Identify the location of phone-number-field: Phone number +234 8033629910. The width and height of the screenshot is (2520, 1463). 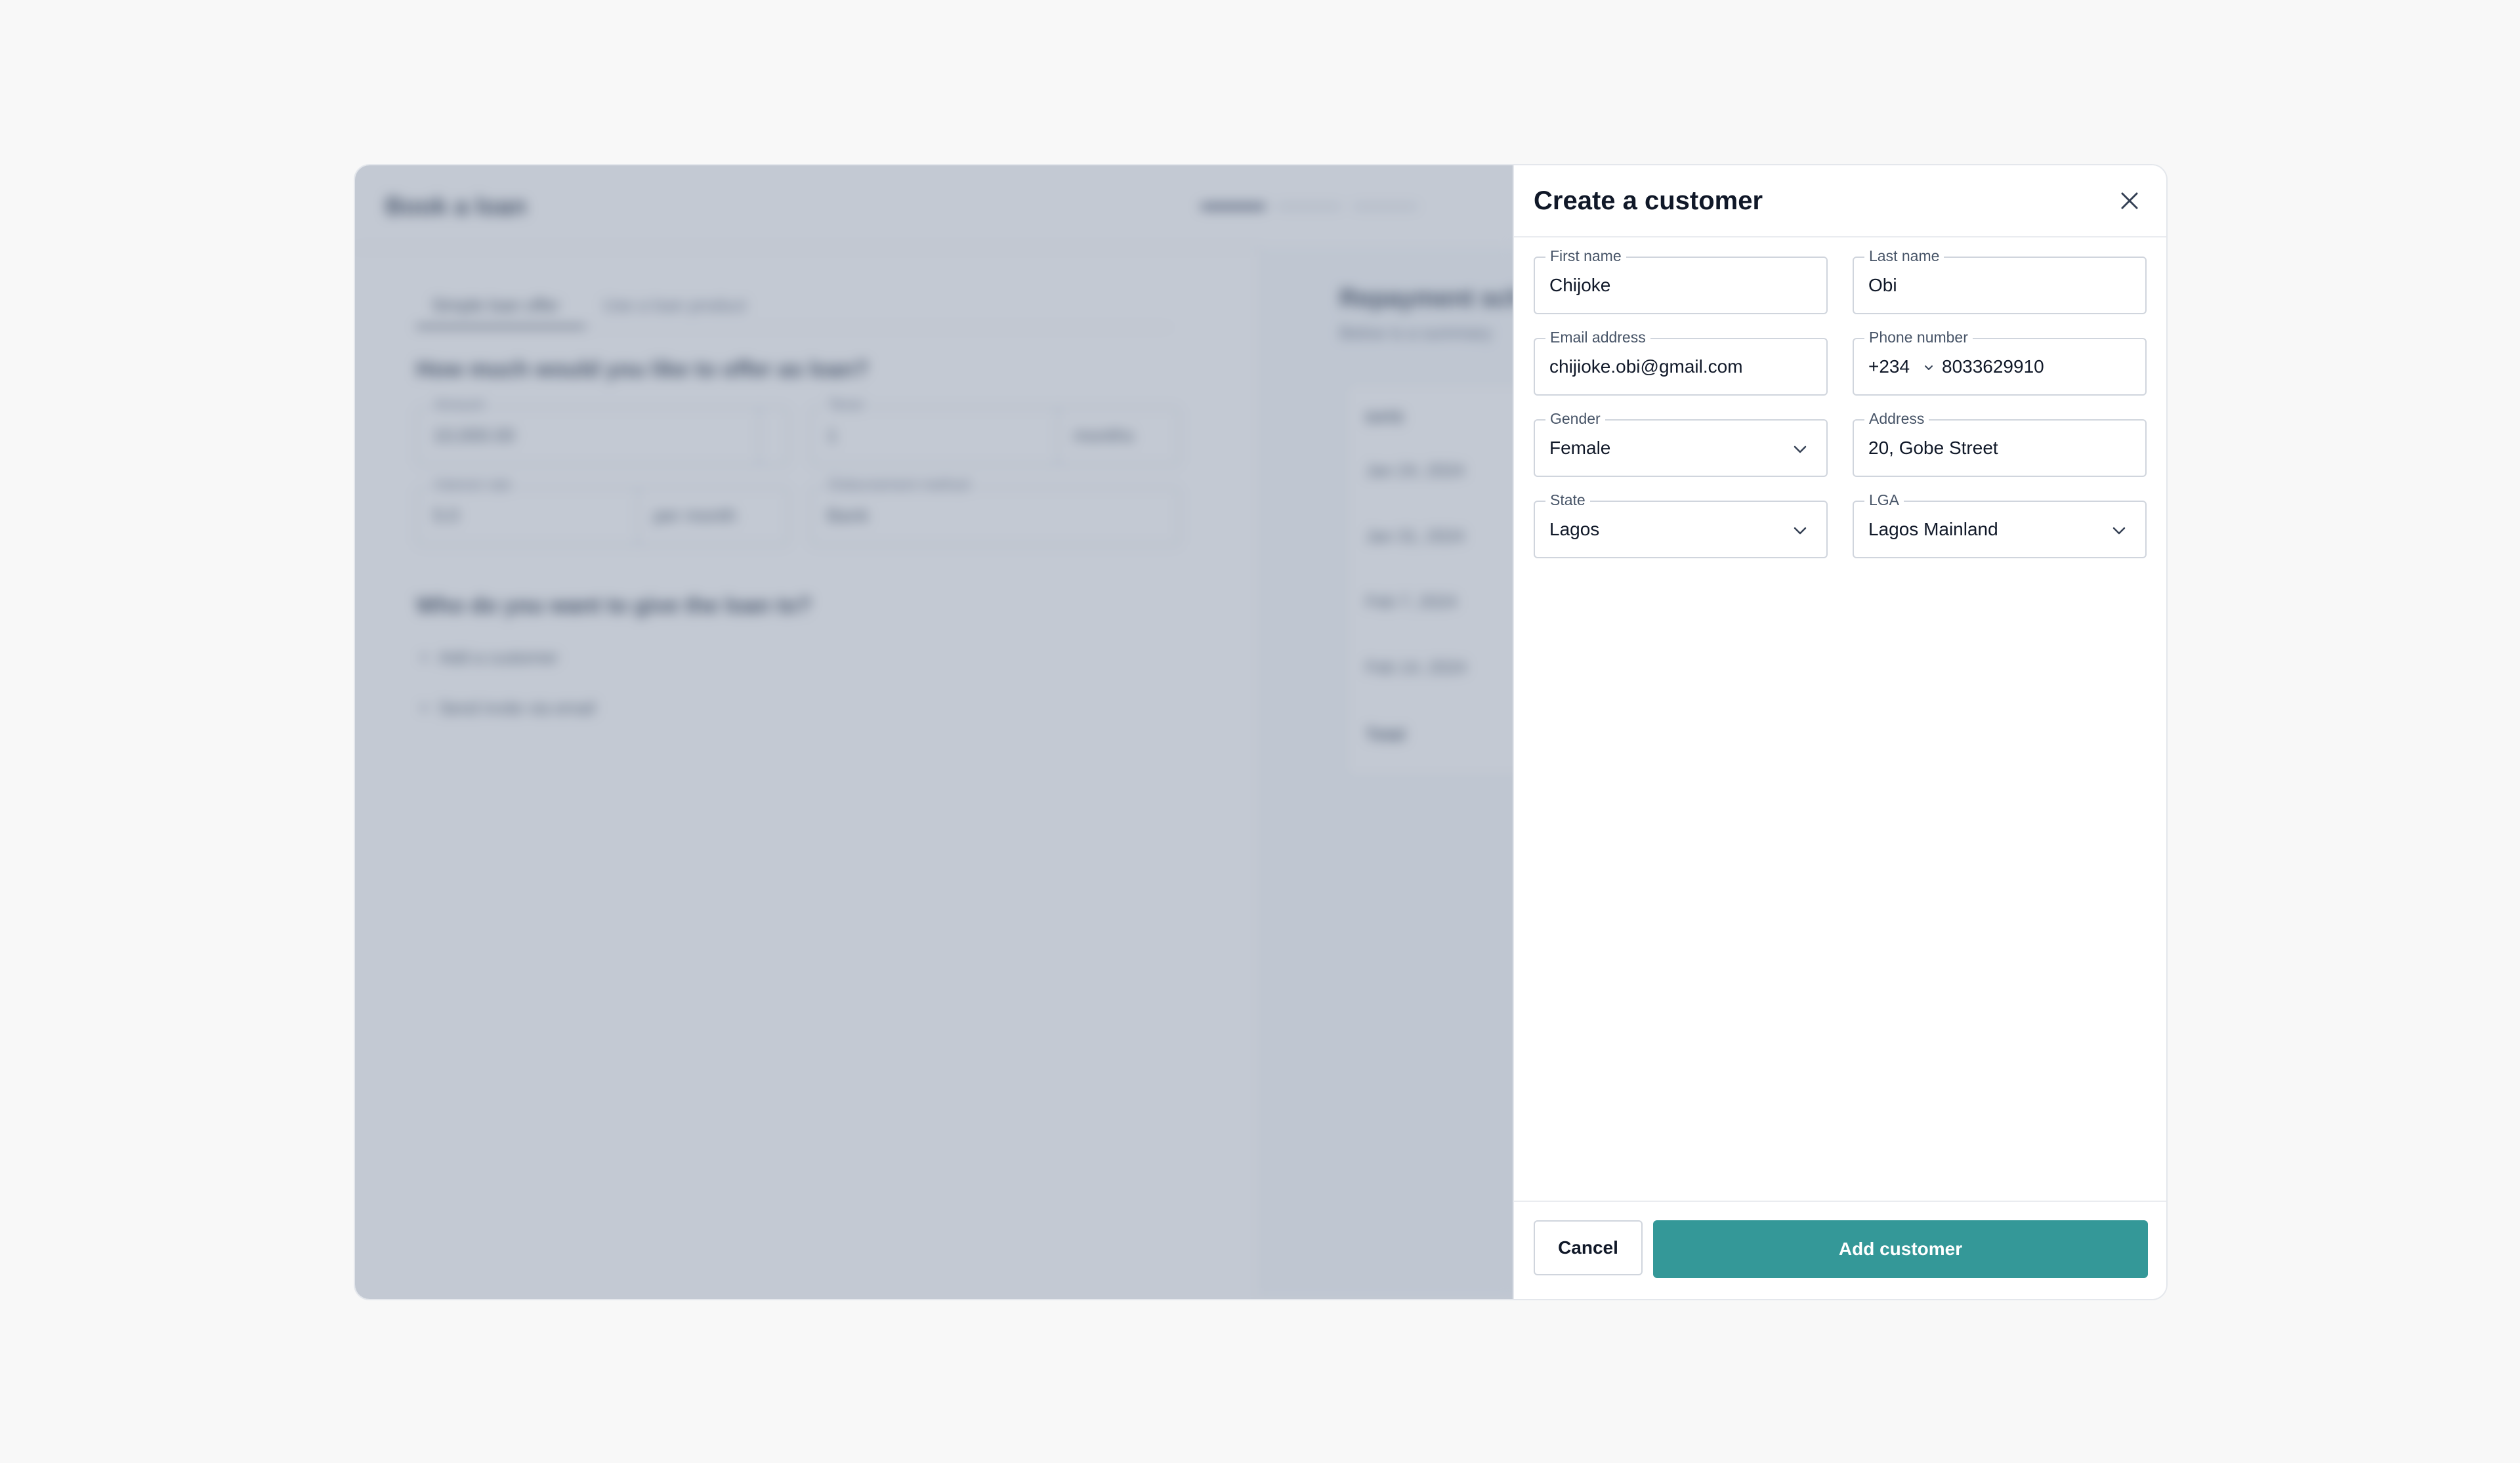
(2000, 362).